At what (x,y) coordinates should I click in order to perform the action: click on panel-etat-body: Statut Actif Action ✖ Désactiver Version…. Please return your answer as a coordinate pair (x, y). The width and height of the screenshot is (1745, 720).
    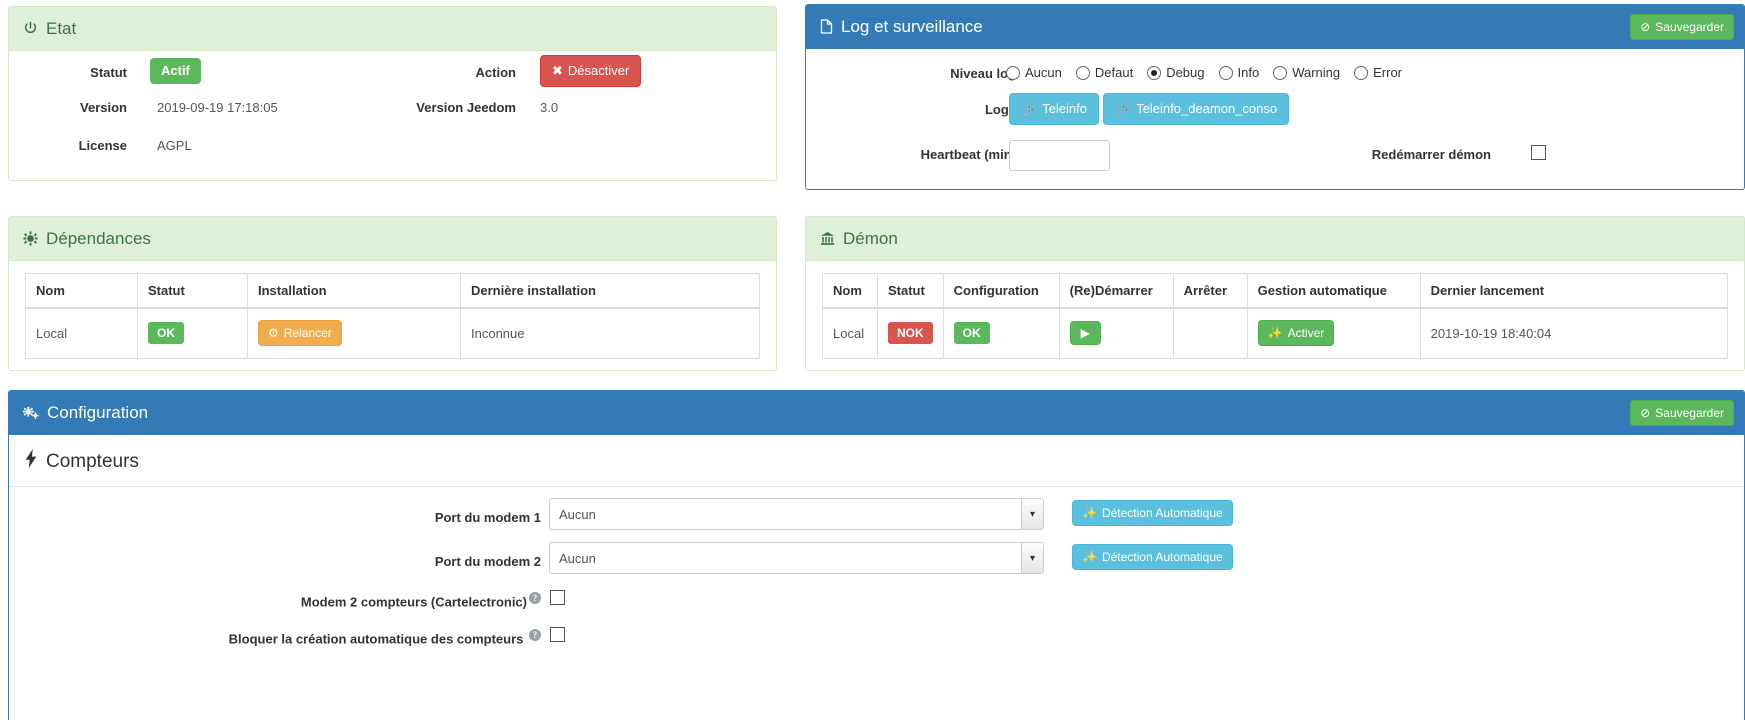
    Looking at the image, I should click on (392, 113).